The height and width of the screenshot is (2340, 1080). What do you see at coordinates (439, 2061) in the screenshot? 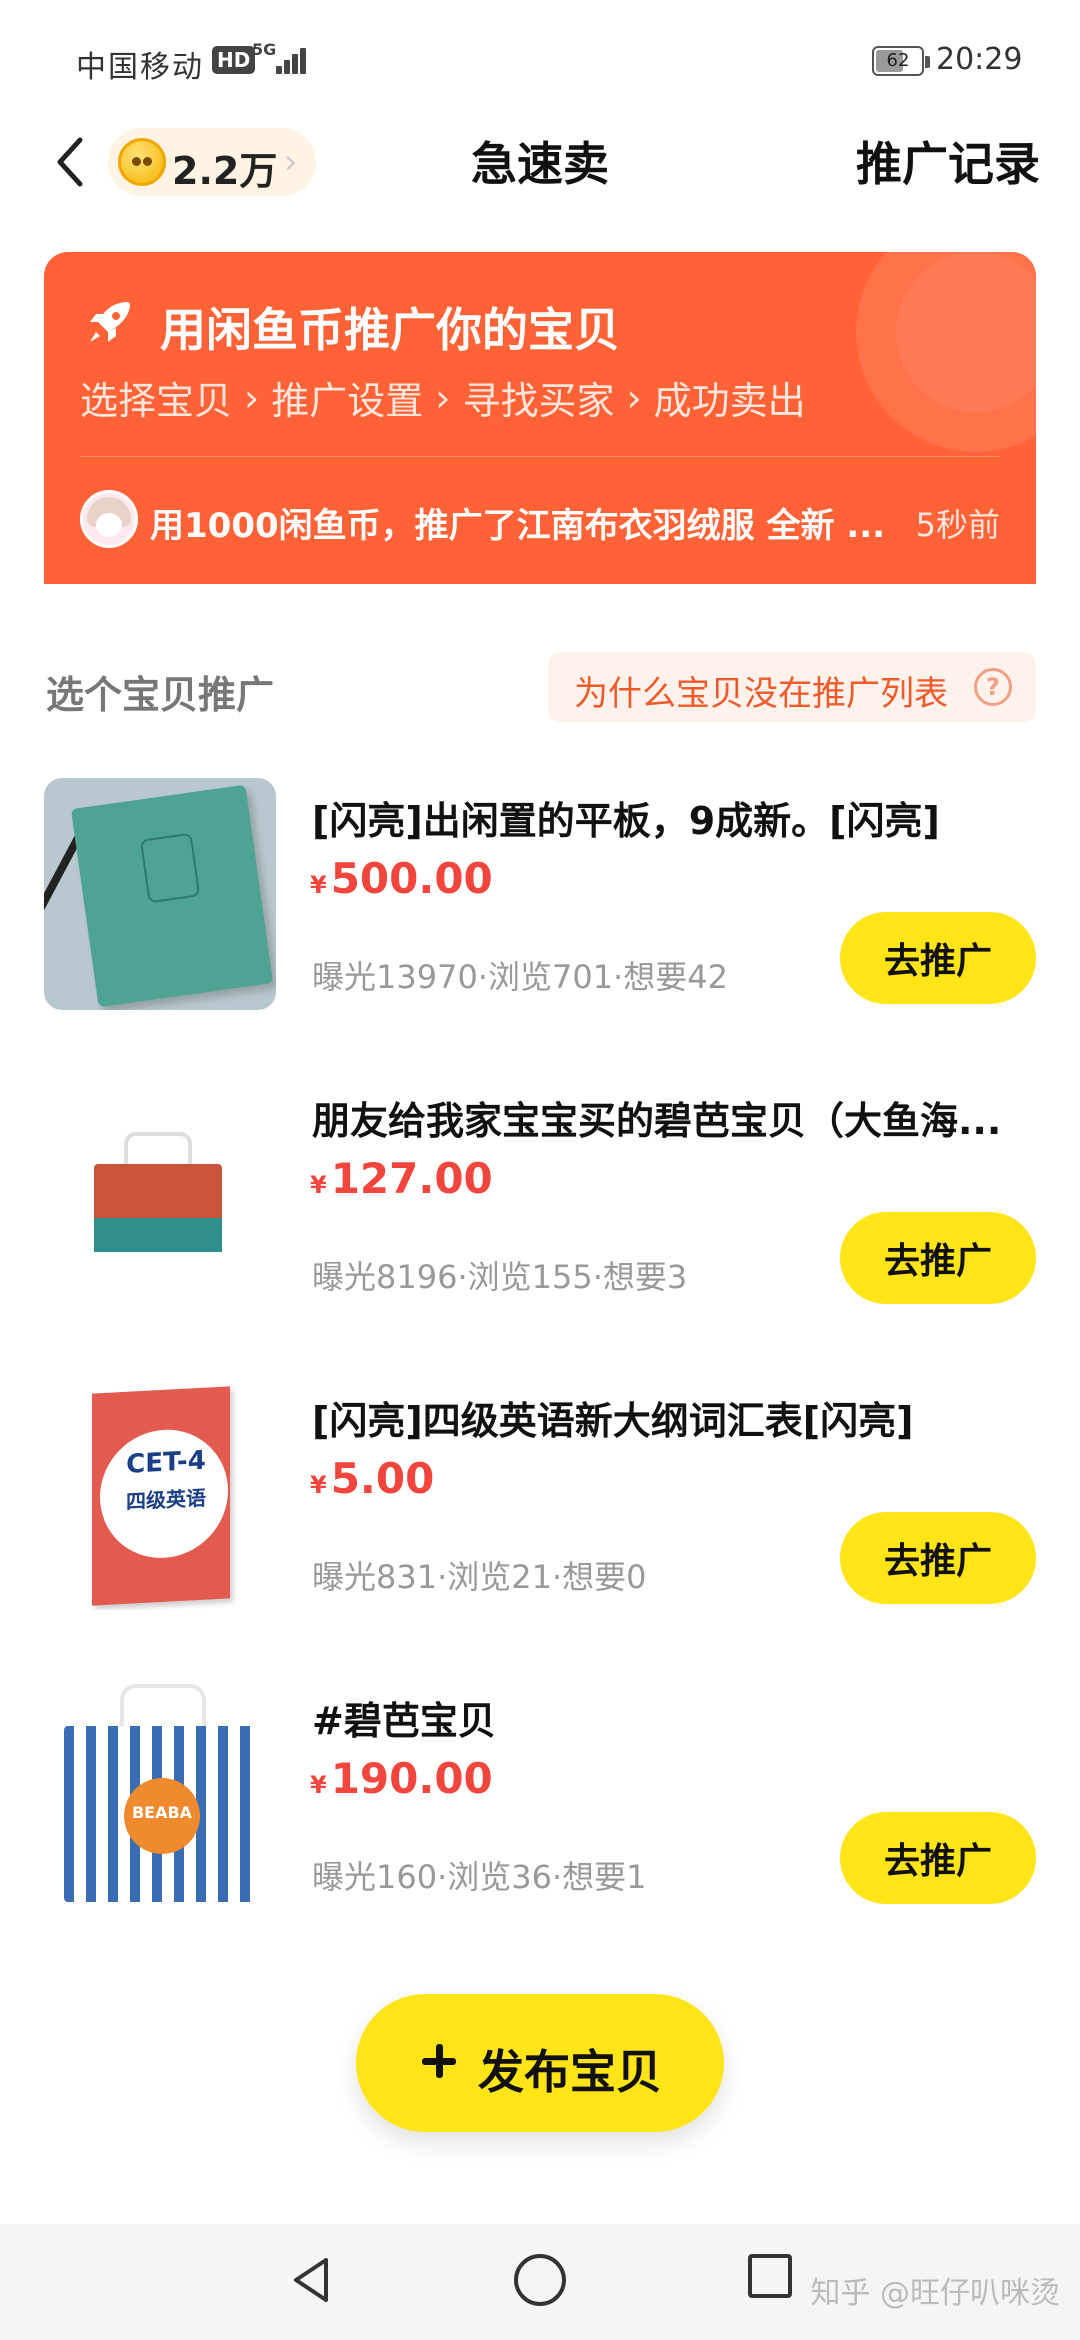
I see `plus-icon` at bounding box center [439, 2061].